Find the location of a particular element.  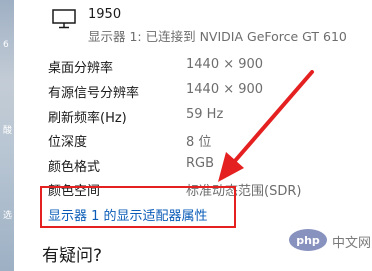

info-row-refresh-rate: 刷新频率(Hz) 59 Hz is located at coordinates (198, 117).